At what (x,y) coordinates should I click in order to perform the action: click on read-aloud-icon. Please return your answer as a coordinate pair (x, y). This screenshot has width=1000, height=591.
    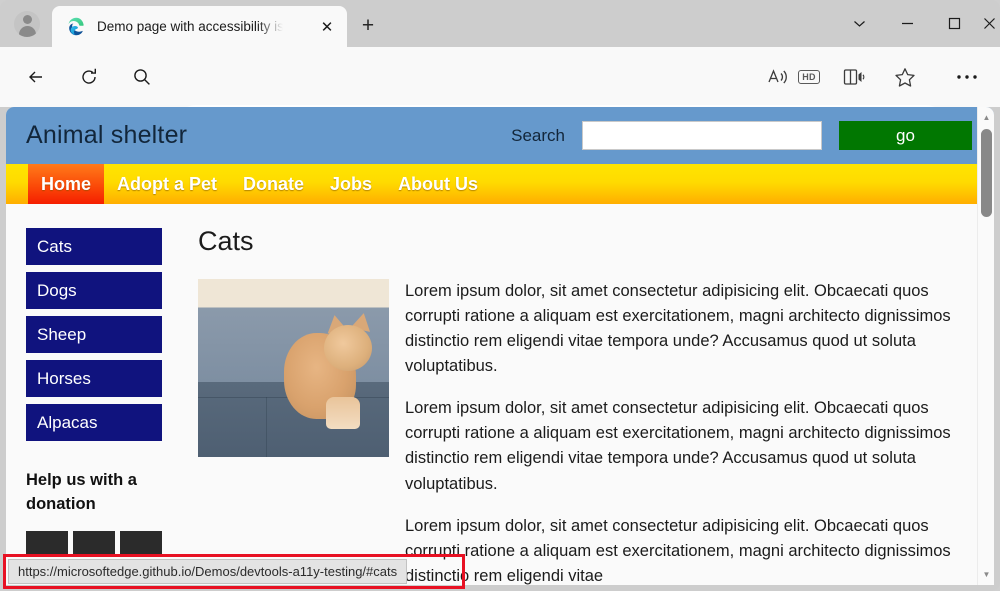
    Looking at the image, I should click on (778, 77).